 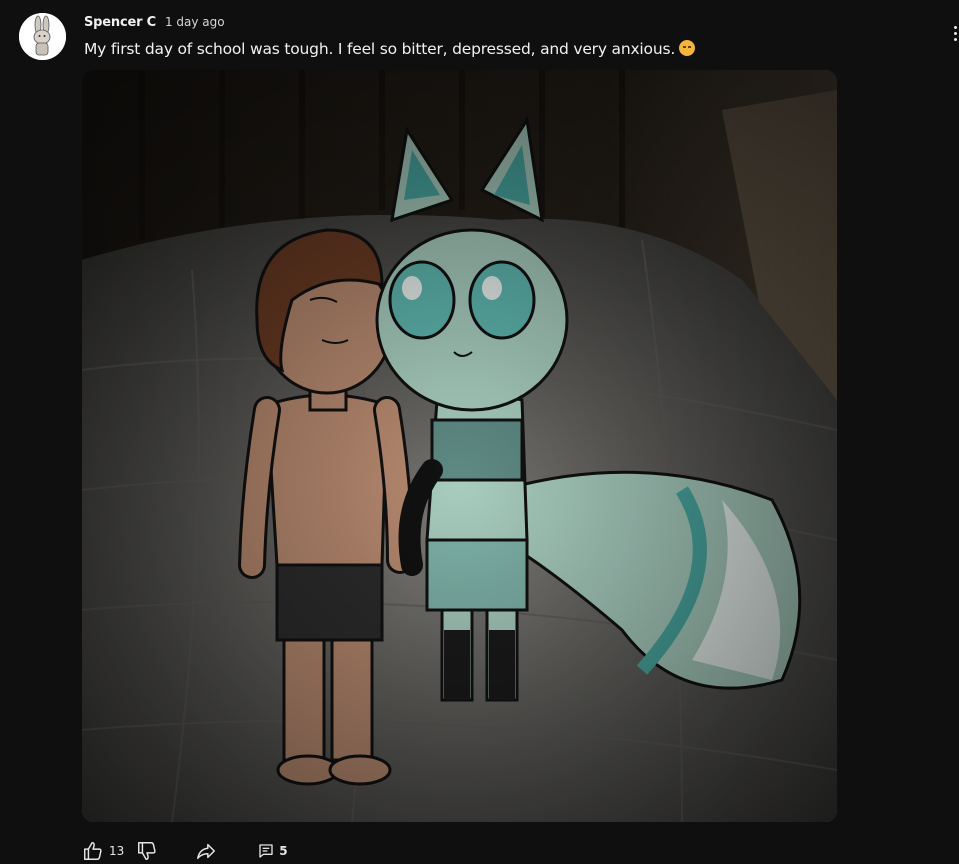 I want to click on bunny-avatar-icon, so click(x=42, y=36).